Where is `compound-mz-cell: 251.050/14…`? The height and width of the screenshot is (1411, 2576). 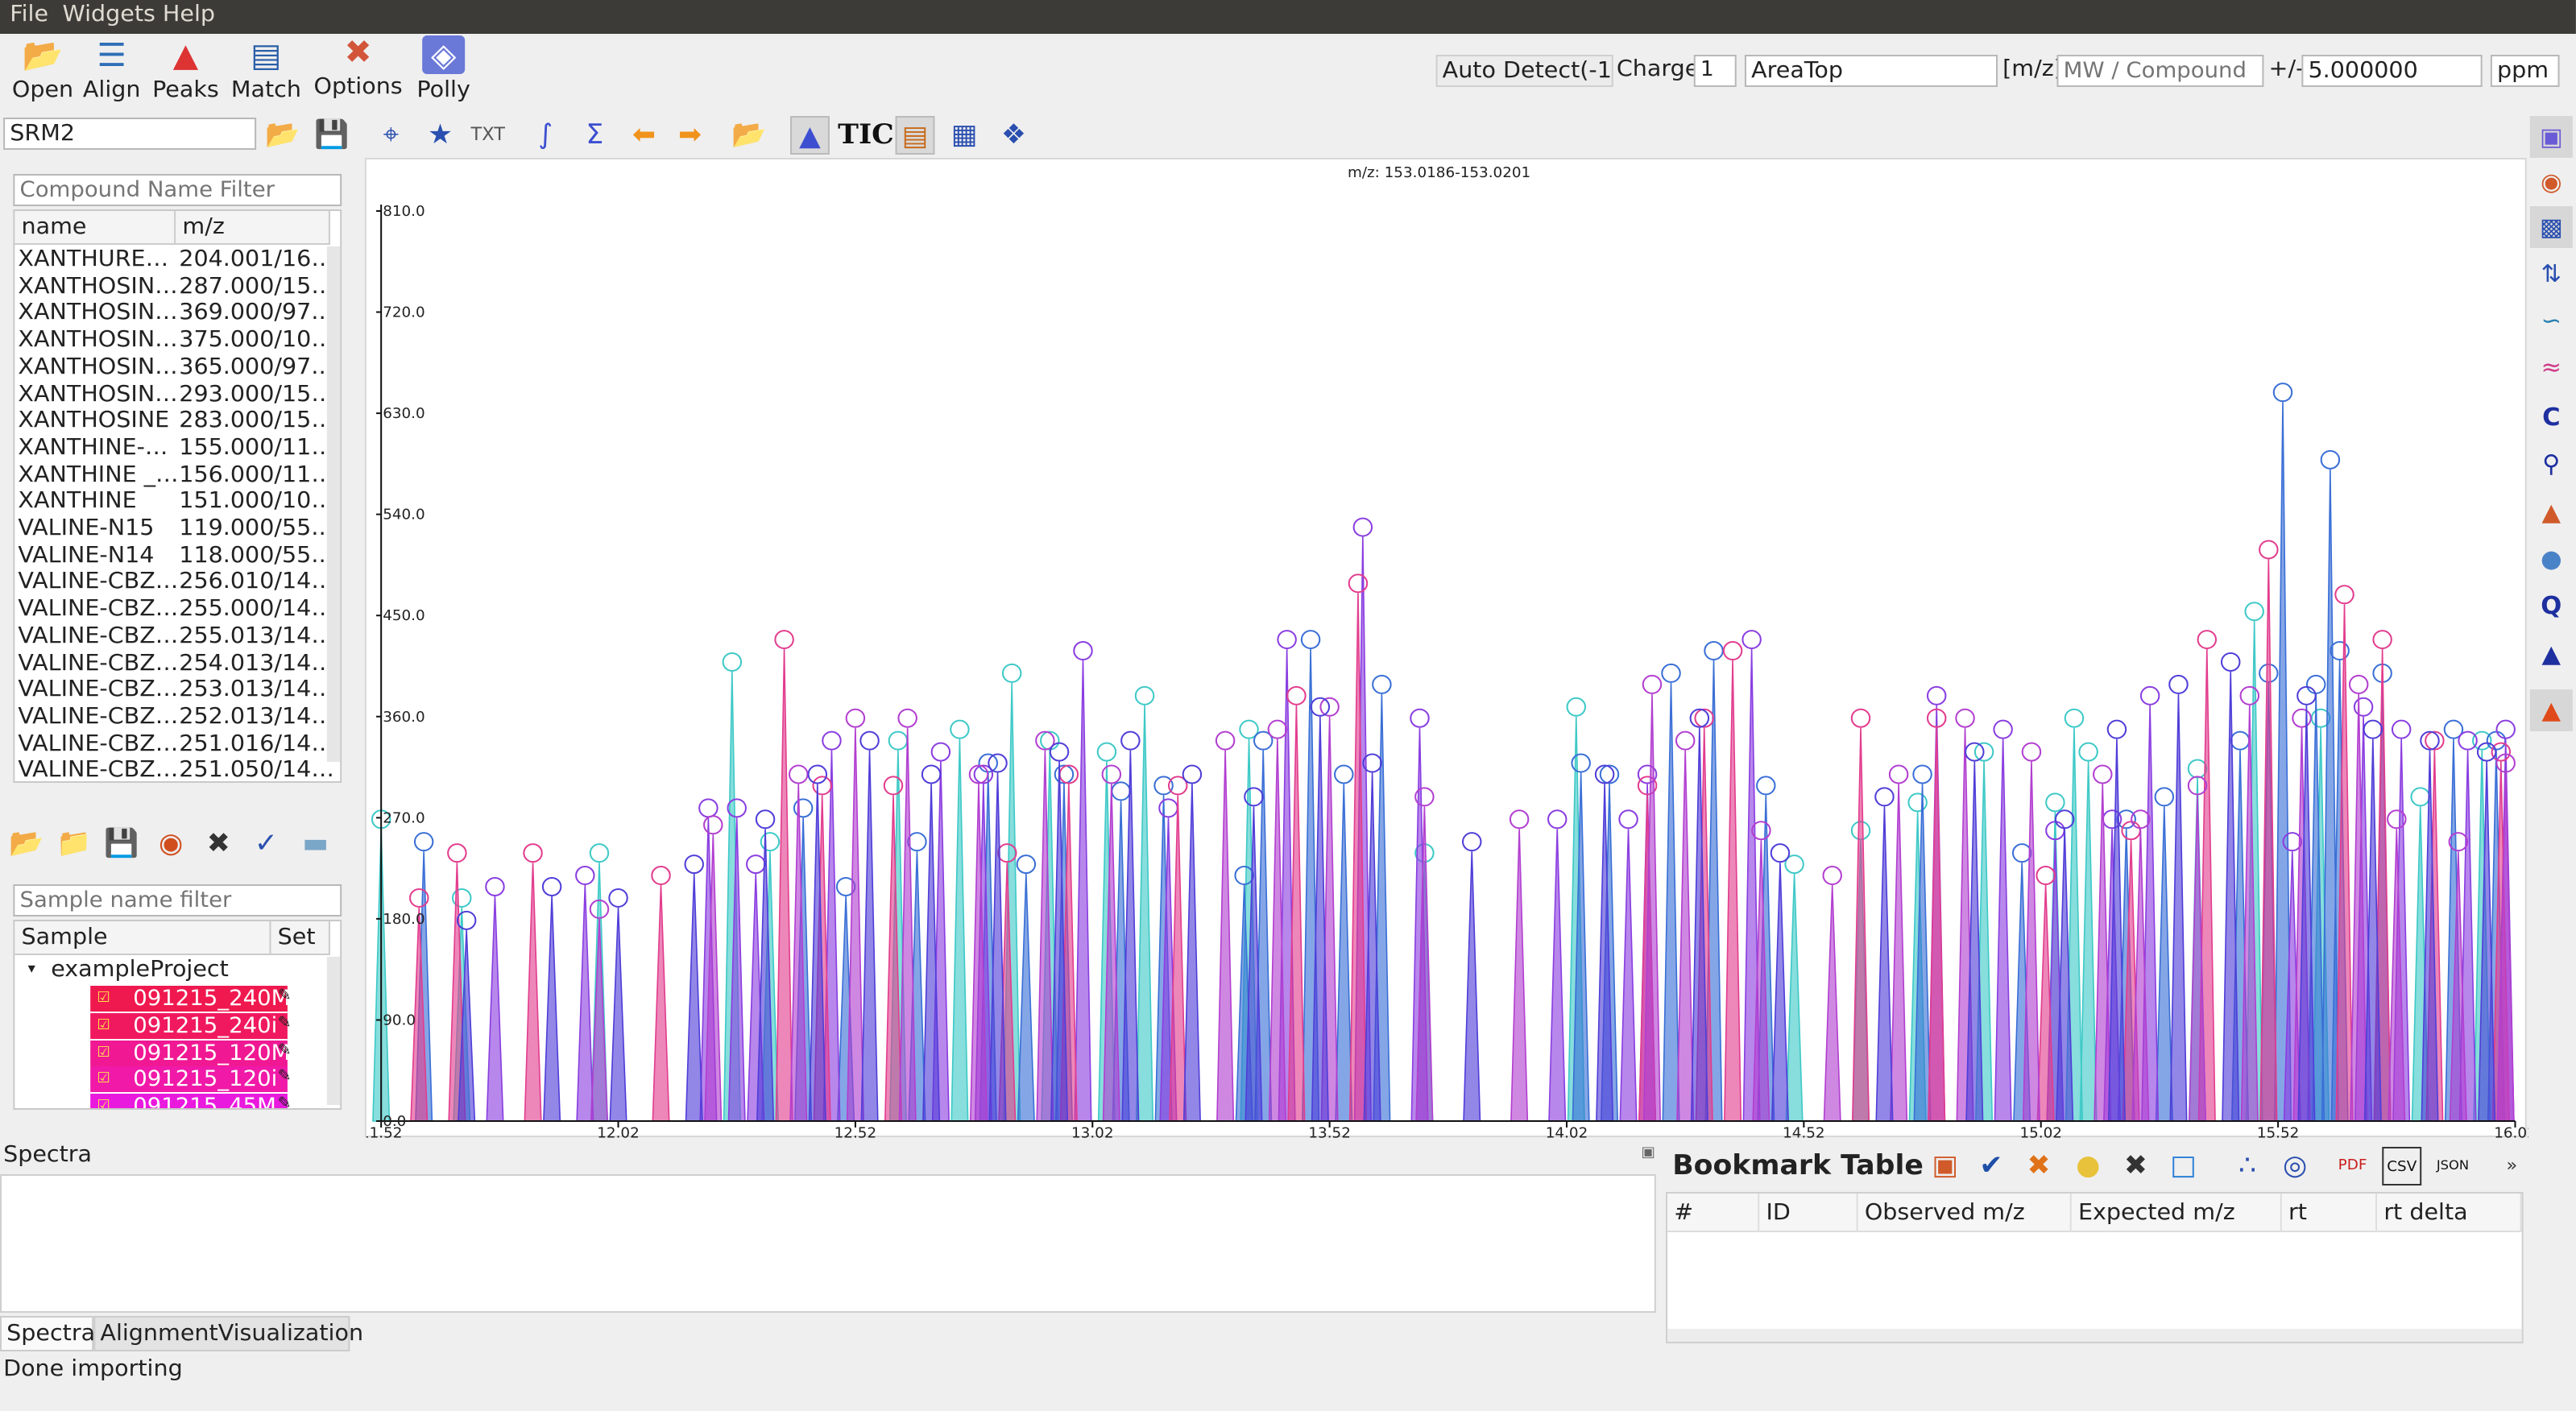
compound-mz-cell: 251.050/14… is located at coordinates (256, 769).